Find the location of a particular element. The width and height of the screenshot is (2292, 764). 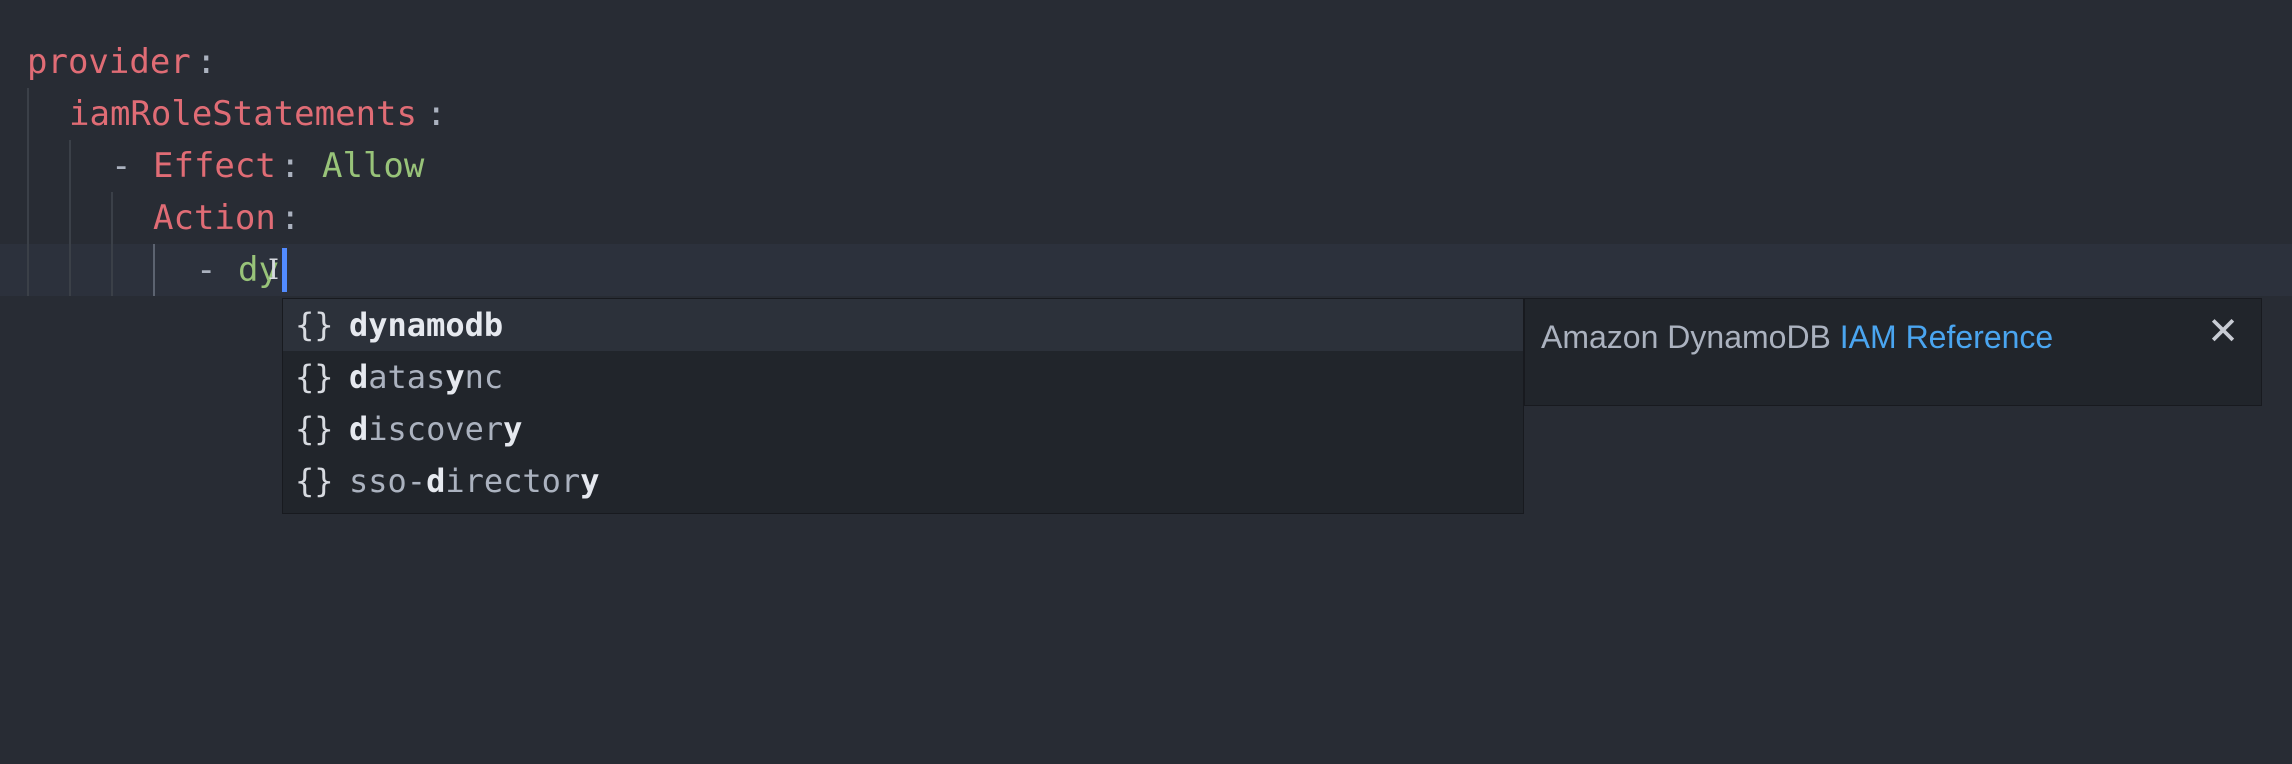

suggestion-label: discovery is located at coordinates (435, 429).